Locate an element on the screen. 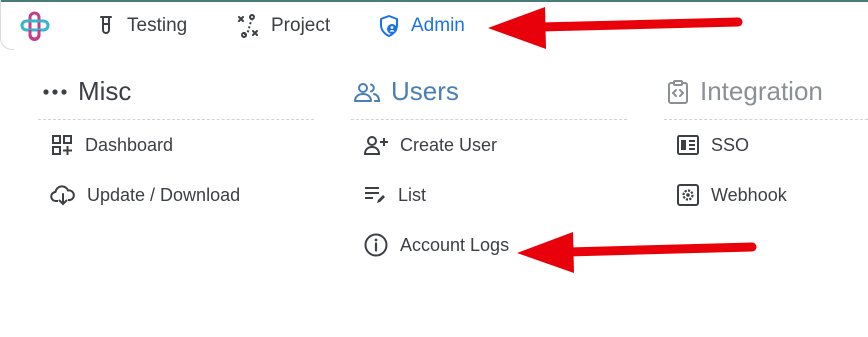 The image size is (868, 337). menu-sso: SSO is located at coordinates (766, 145).